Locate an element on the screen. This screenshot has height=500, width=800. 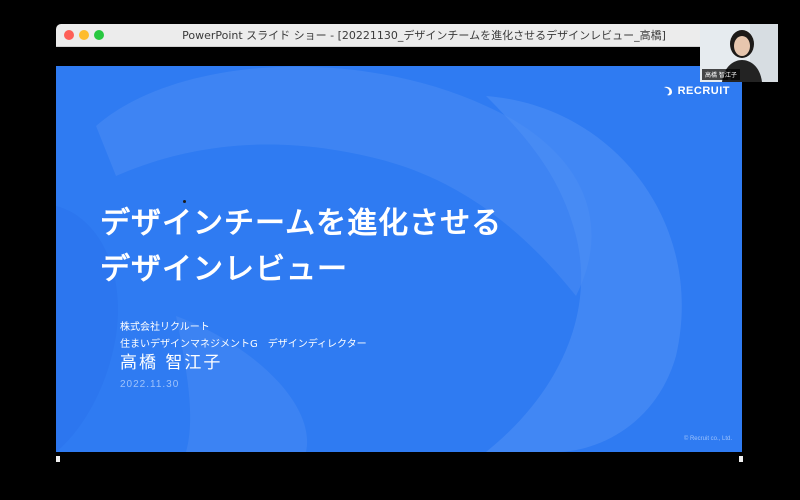
slide-top-margin is located at coordinates (399, 56).